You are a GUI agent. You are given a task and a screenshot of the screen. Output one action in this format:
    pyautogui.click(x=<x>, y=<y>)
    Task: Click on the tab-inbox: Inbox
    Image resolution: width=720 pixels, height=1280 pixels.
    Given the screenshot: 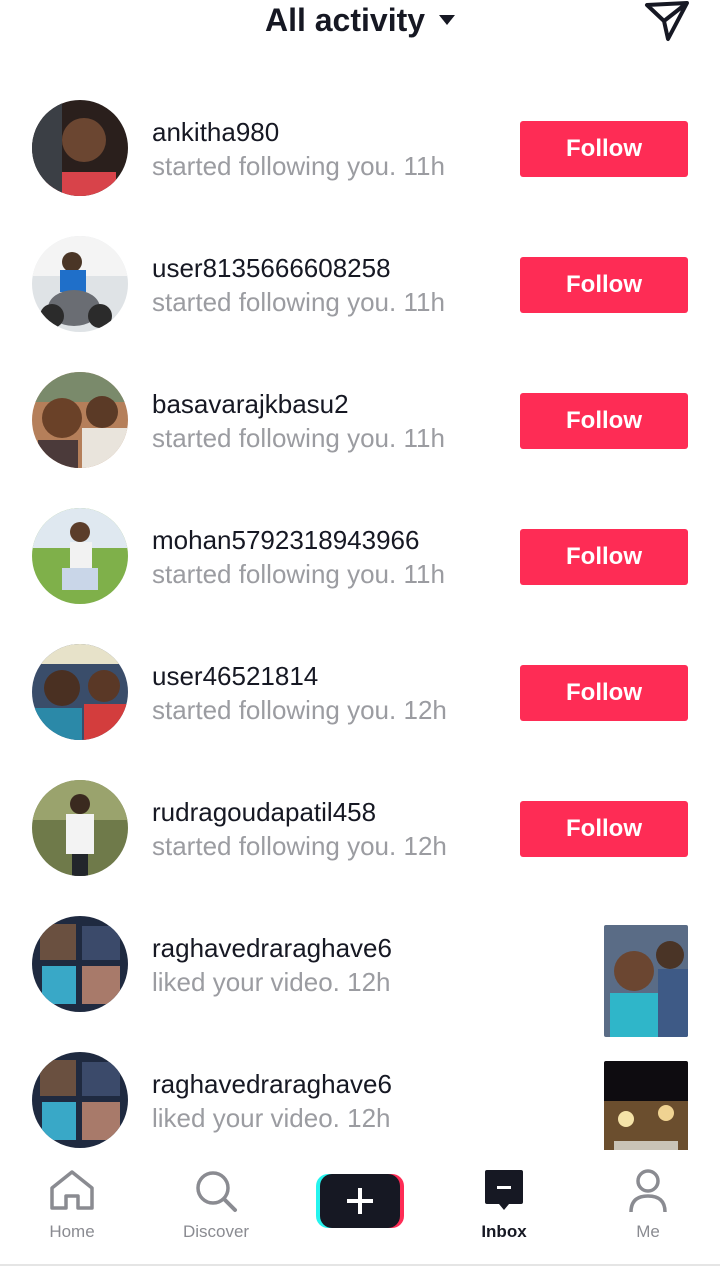 What is the action you would take?
    pyautogui.click(x=504, y=1205)
    